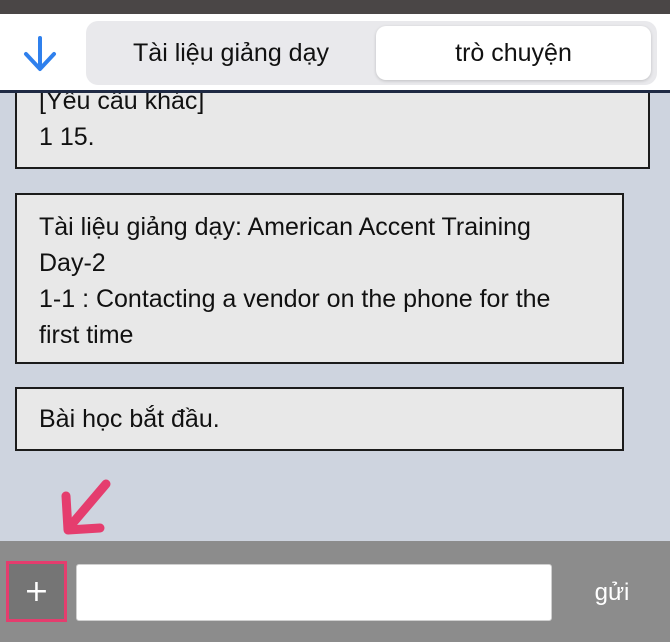  Describe the element at coordinates (371, 53) in the screenshot. I see `segmented-control: Tài liệu giảng dạy trò chuyện` at that location.